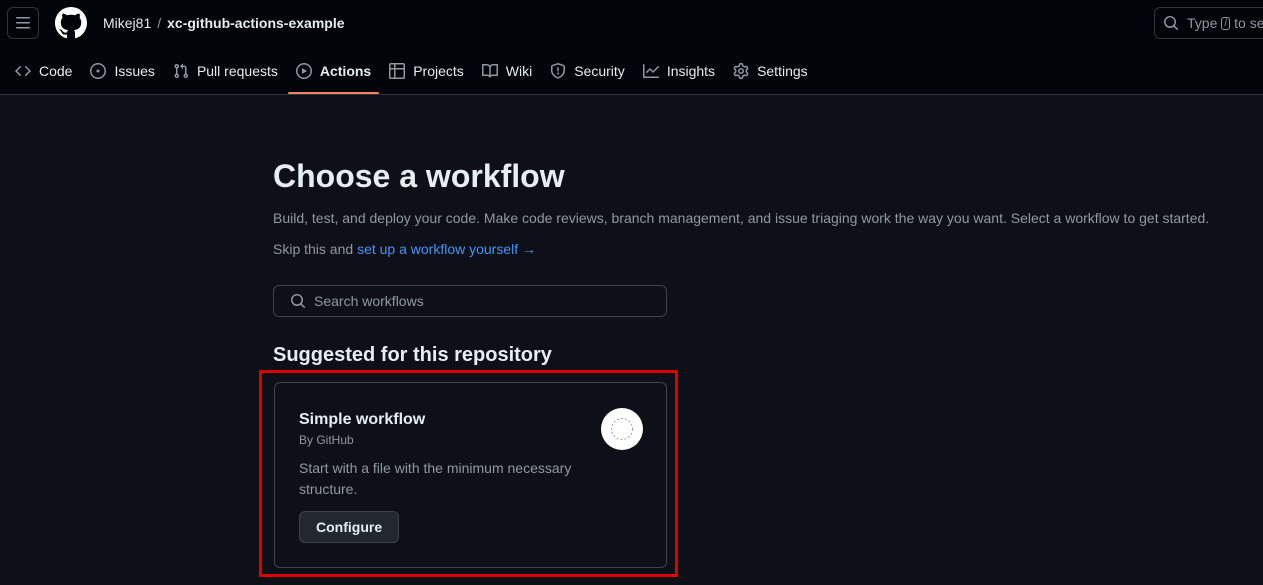 This screenshot has height=585, width=1263. I want to click on menu-button, so click(23, 23).